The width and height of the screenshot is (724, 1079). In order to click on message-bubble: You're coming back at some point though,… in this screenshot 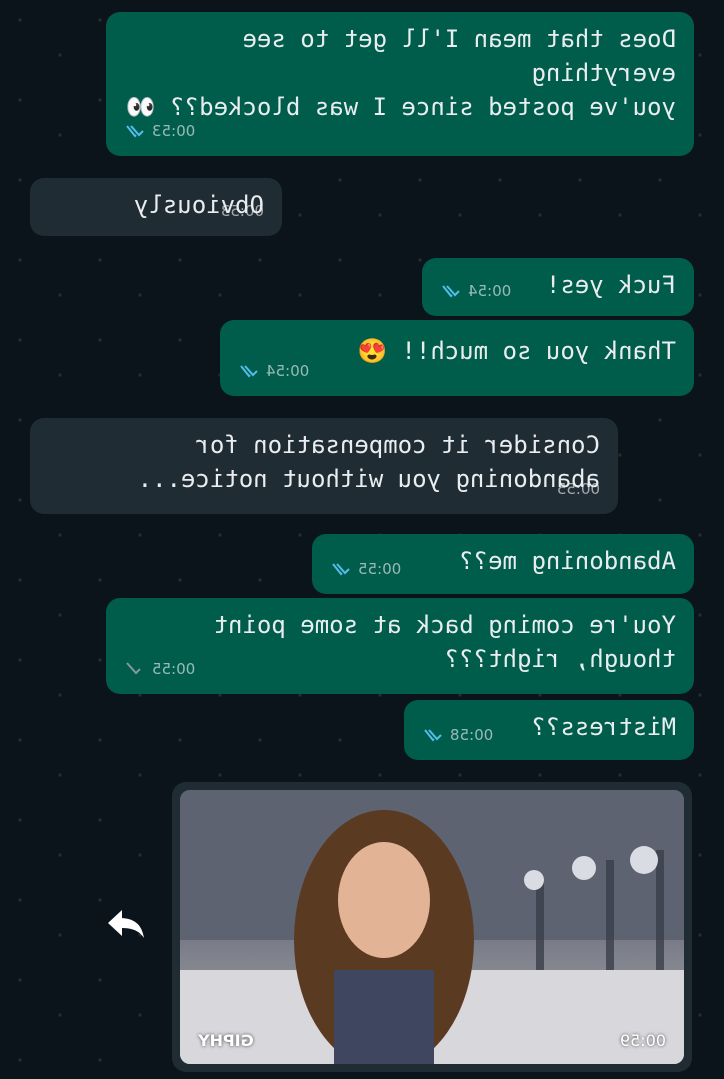, I will do `click(400, 646)`.